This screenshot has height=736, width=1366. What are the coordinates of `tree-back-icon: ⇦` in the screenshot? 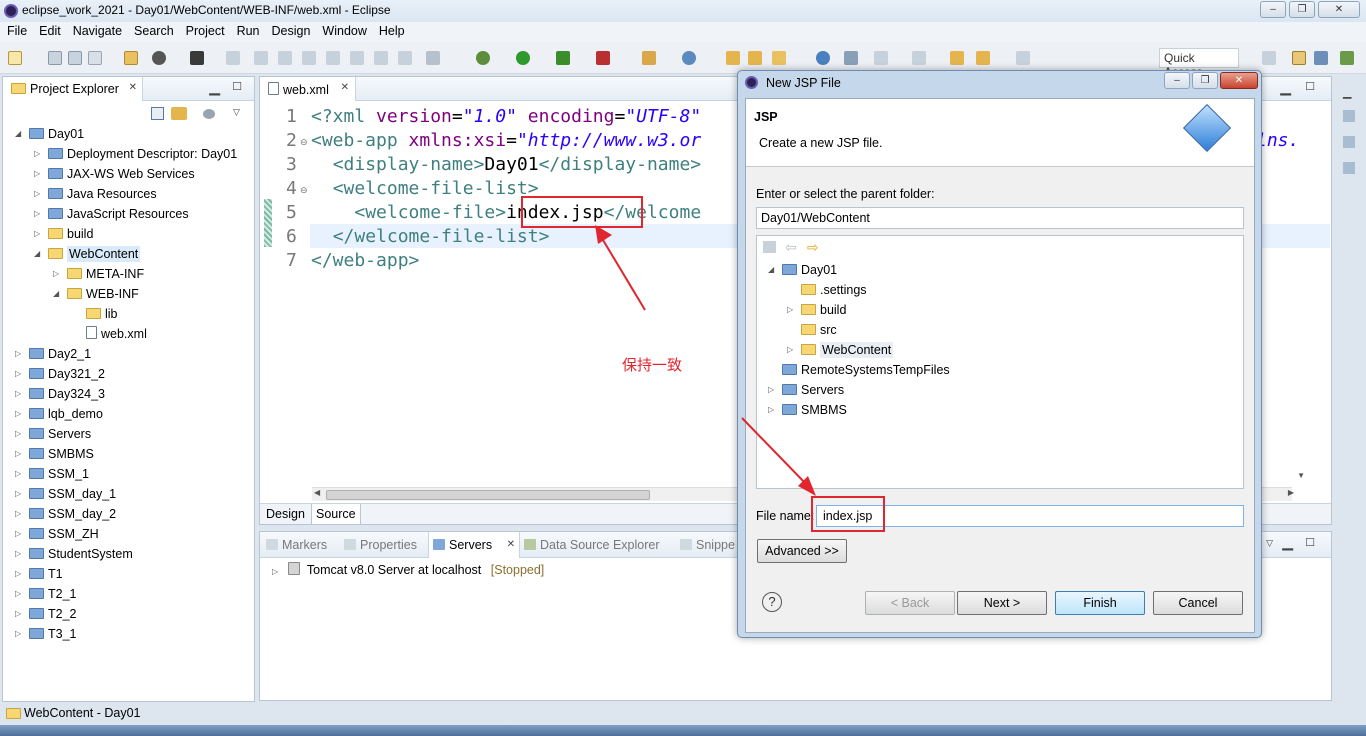 It's located at (791, 247).